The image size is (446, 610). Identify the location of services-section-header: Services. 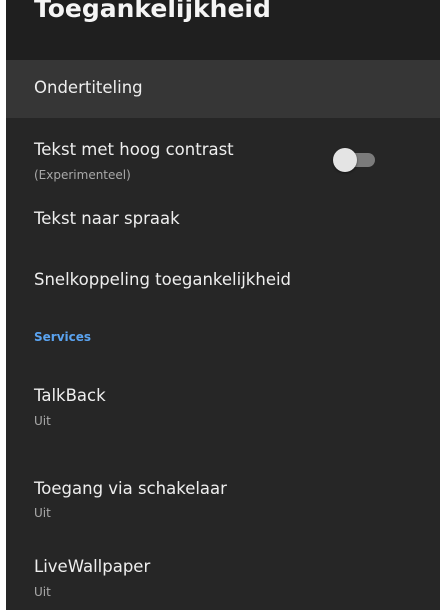
(223, 338).